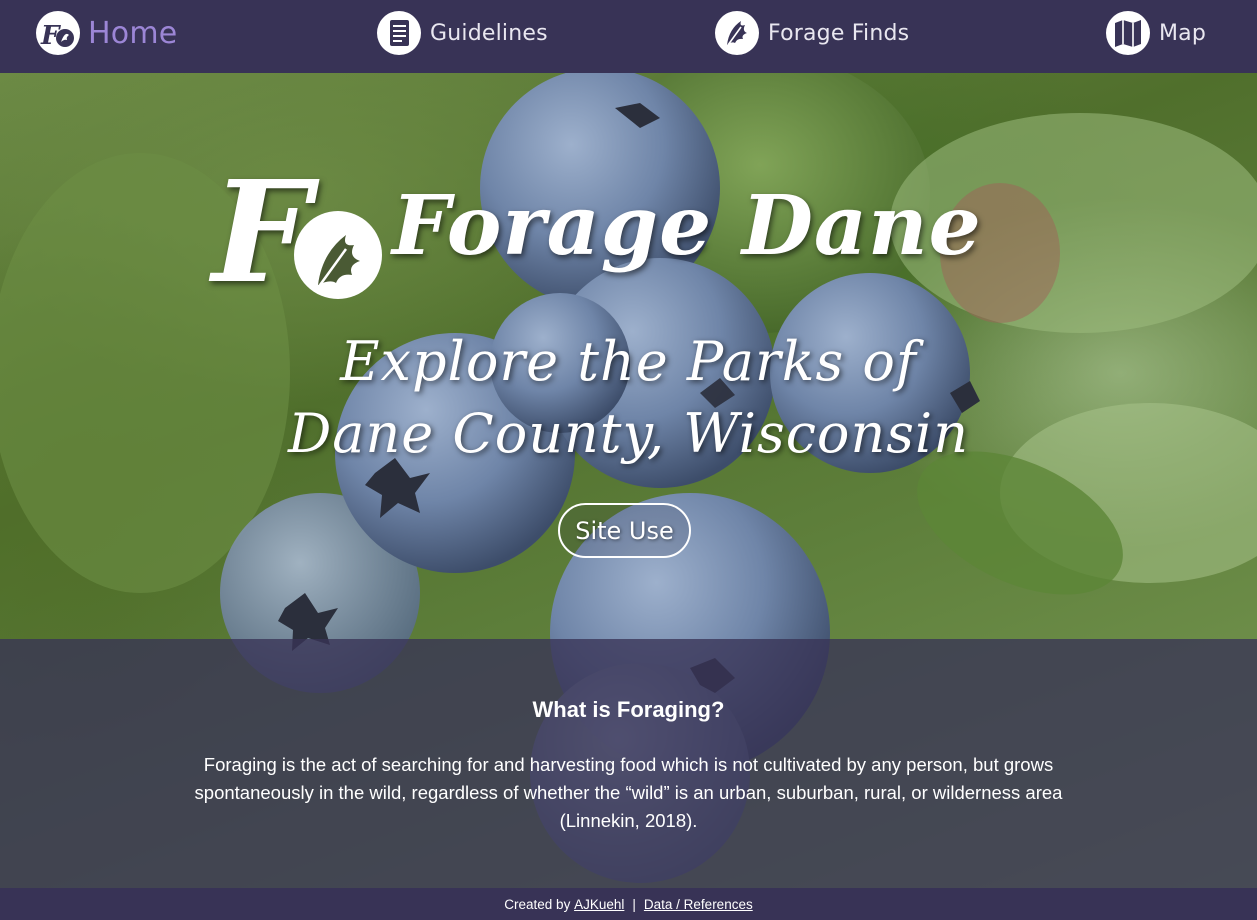 The width and height of the screenshot is (1257, 920). Describe the element at coordinates (338, 255) in the screenshot. I see `fd-leaf-logo-icon` at that location.